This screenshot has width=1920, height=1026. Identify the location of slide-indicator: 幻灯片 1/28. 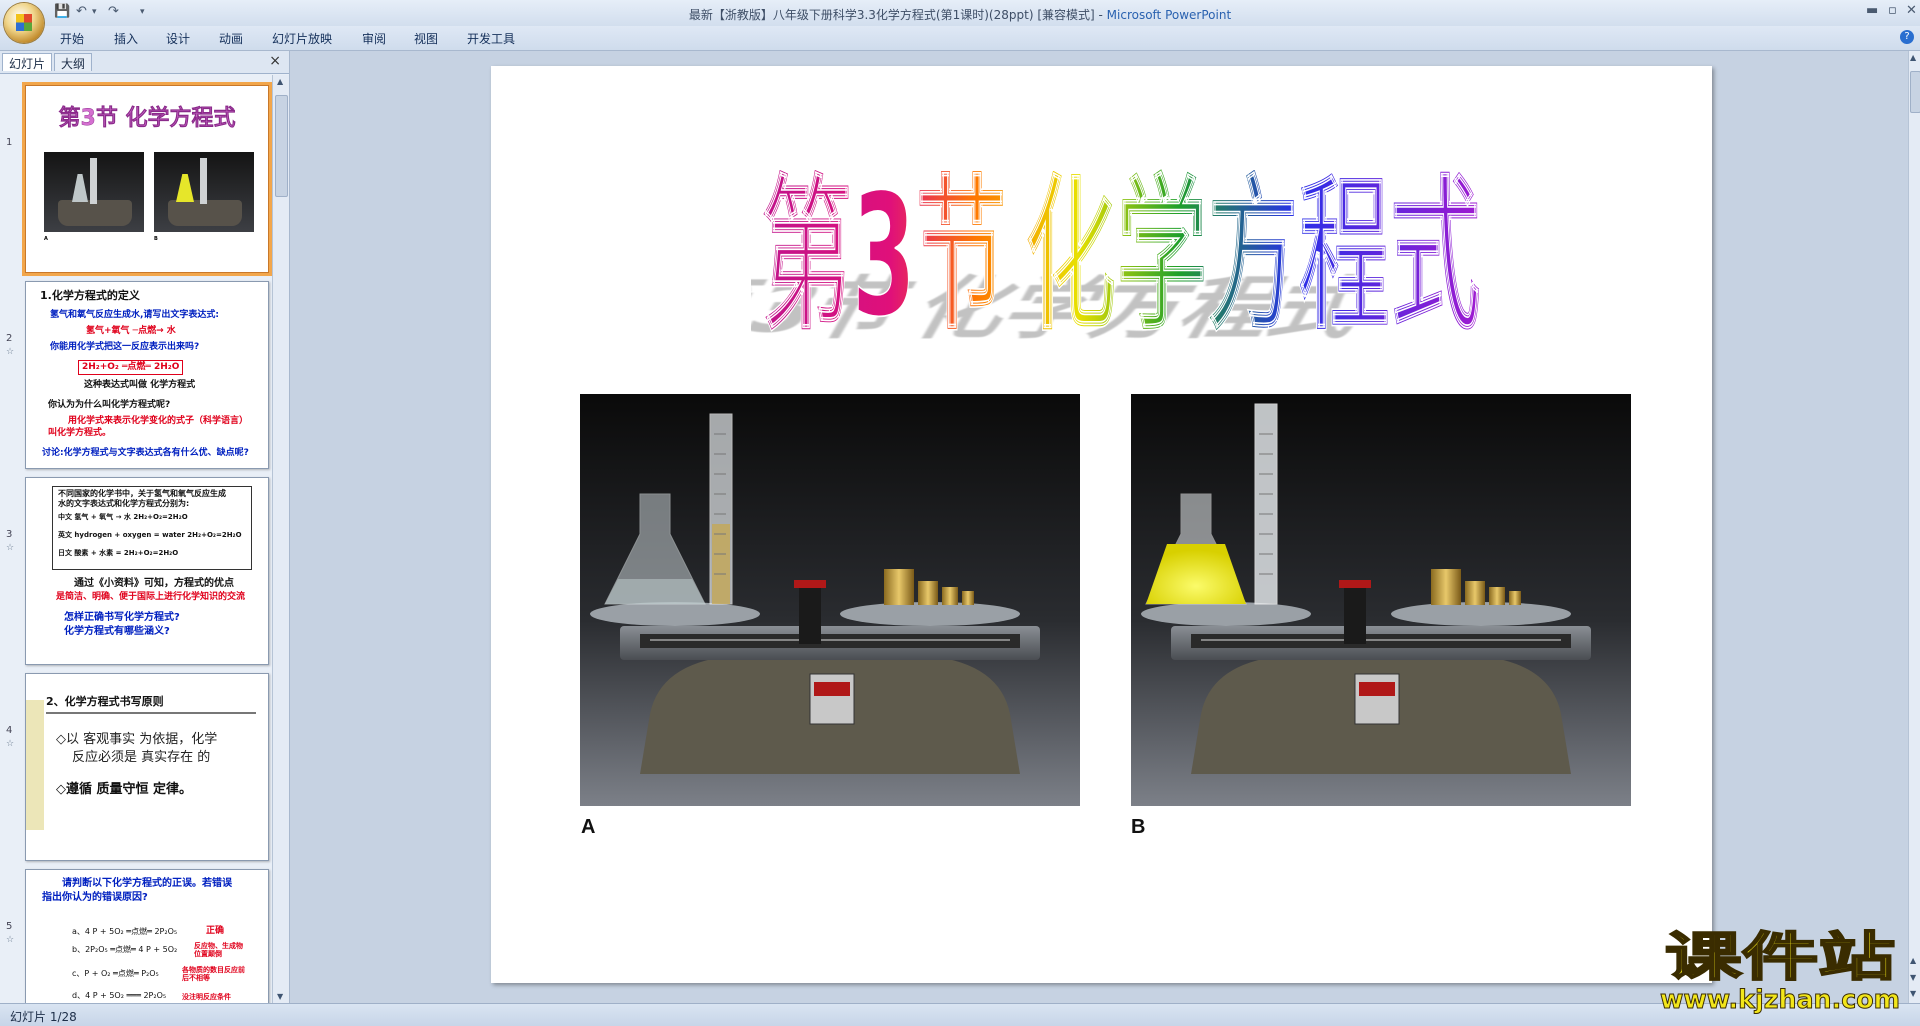
(43, 1017).